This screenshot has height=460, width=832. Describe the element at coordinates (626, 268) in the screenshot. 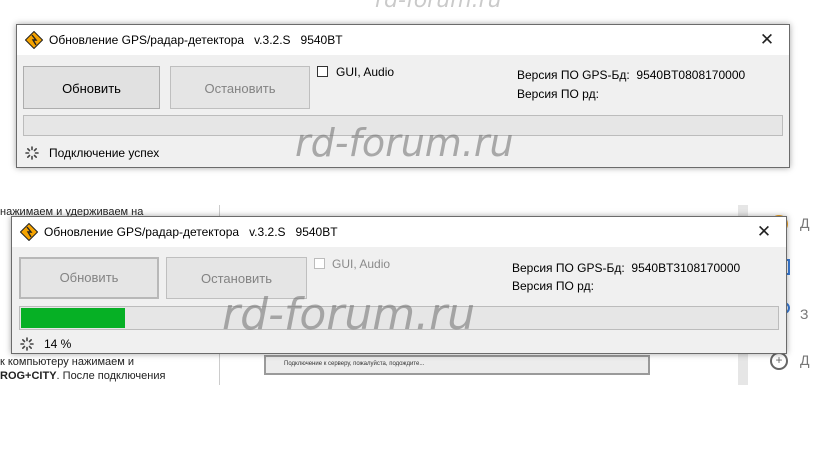

I see `gps-version-label: Версия ПО GPS-Бд: 9540BT3108170000` at that location.